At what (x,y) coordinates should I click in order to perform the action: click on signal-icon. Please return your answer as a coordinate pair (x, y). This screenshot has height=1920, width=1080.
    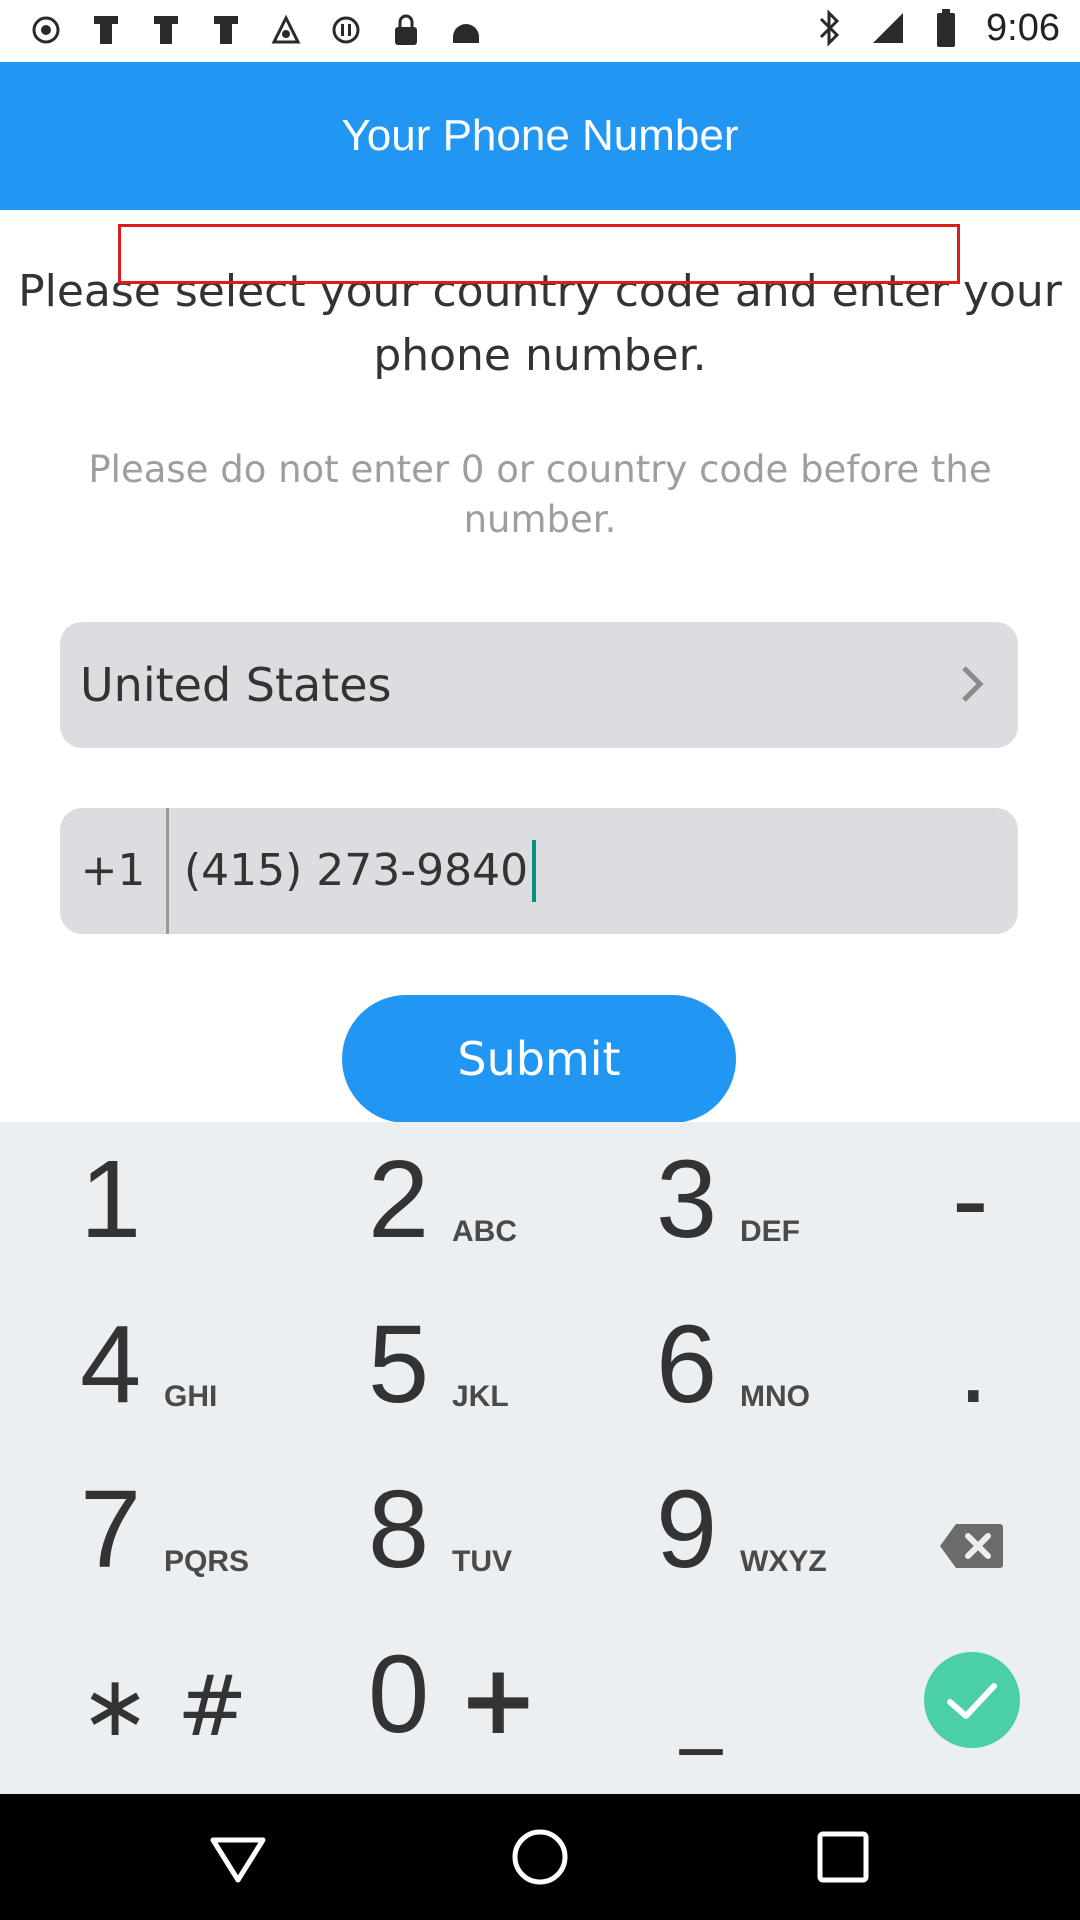
    Looking at the image, I should click on (888, 28).